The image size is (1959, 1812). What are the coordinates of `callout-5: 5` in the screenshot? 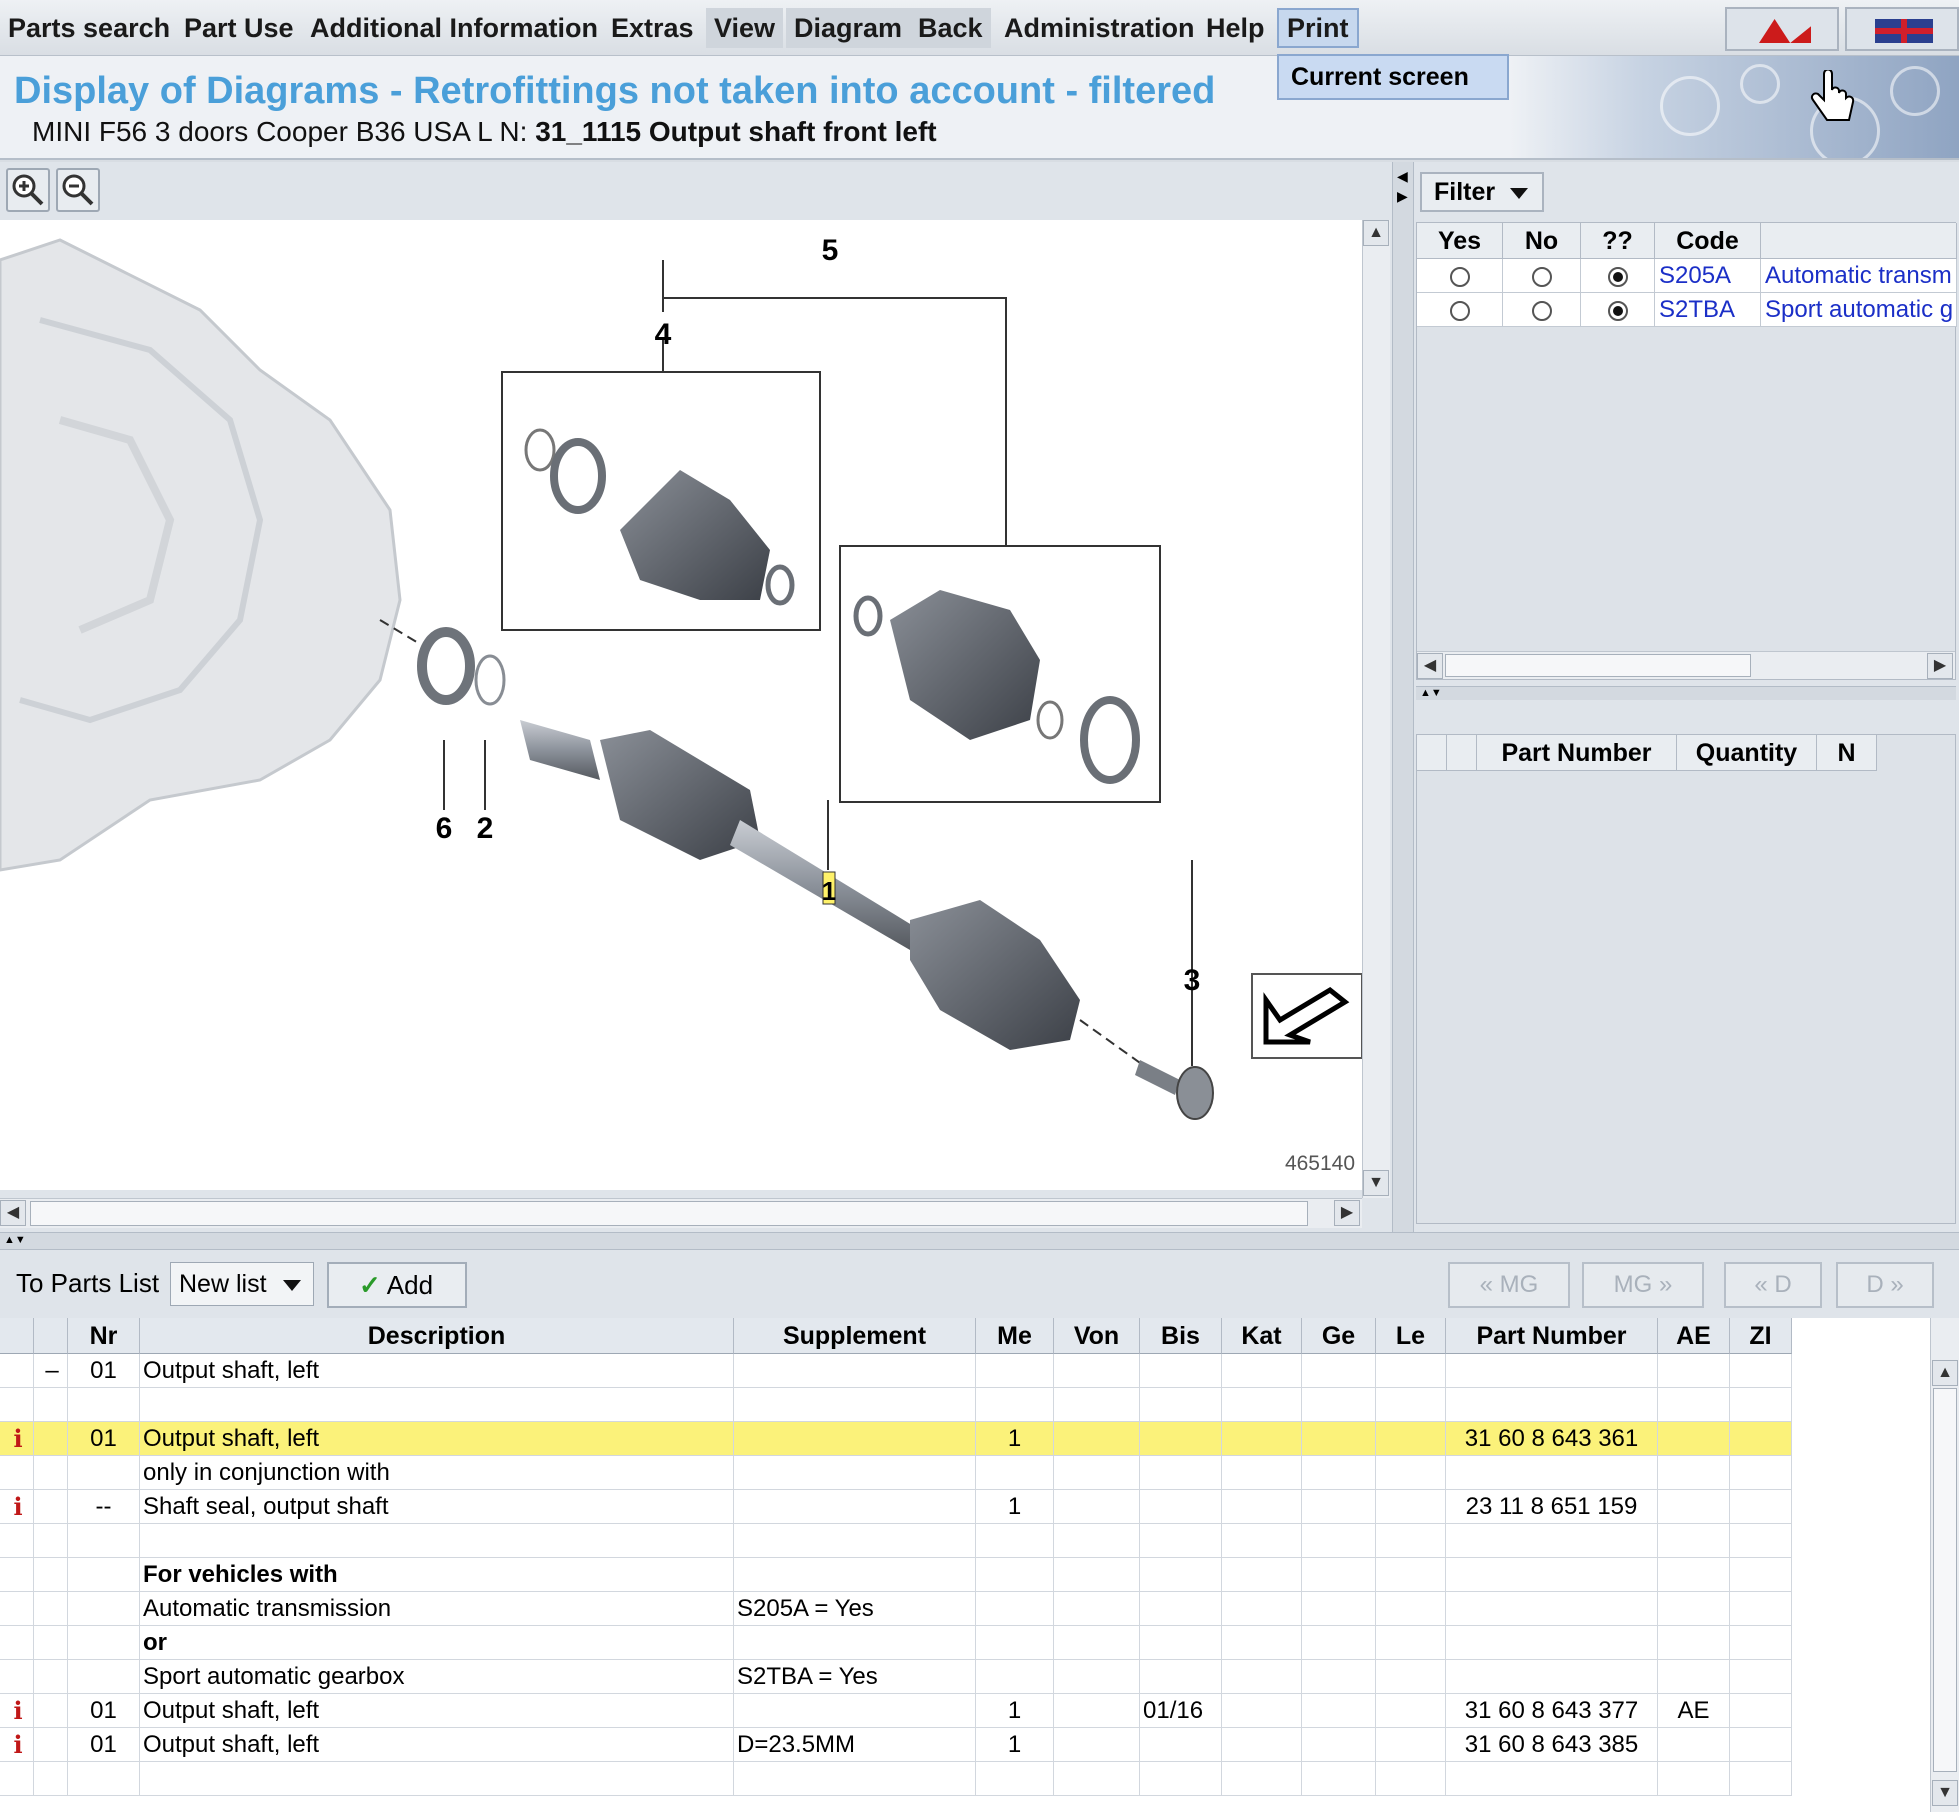 It's located at (830, 250).